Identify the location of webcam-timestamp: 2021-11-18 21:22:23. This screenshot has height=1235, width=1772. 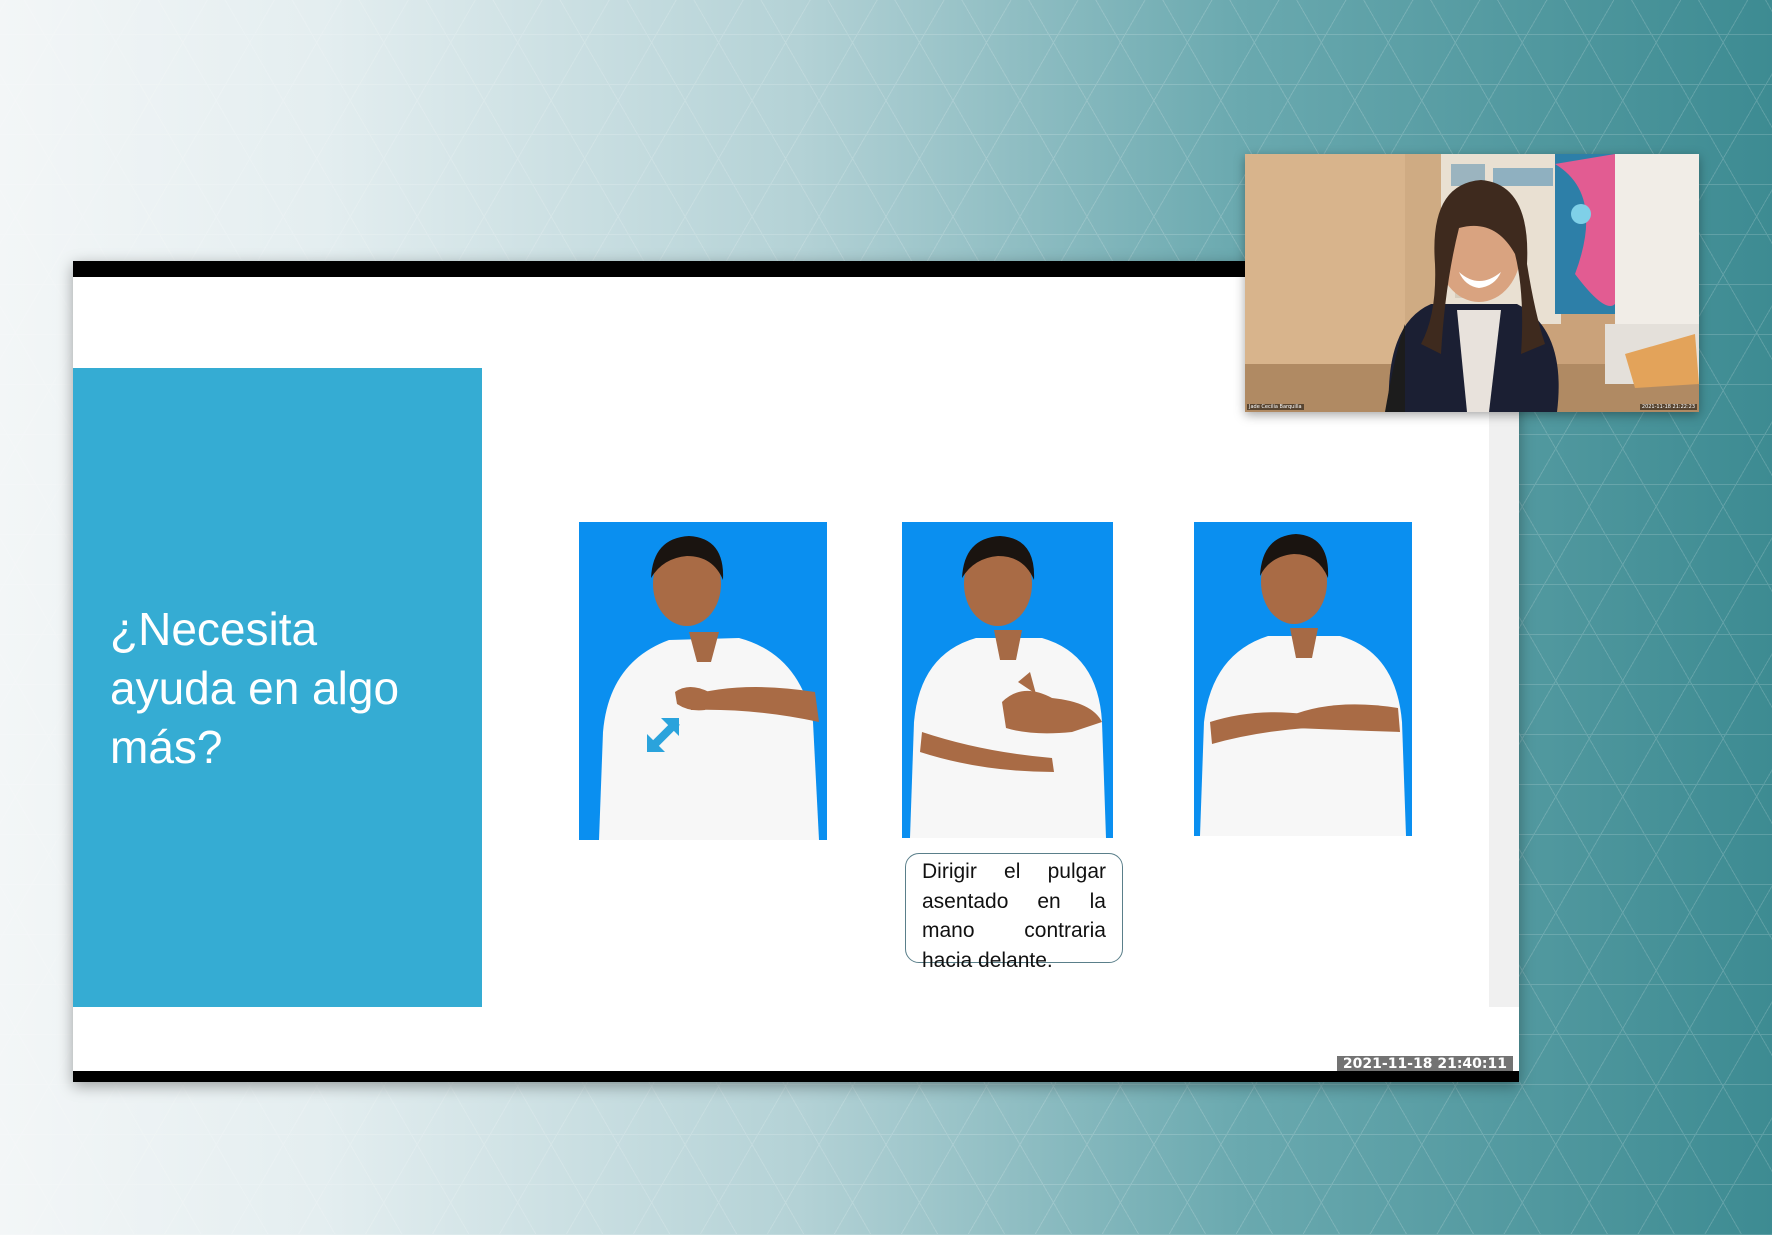
(1668, 407).